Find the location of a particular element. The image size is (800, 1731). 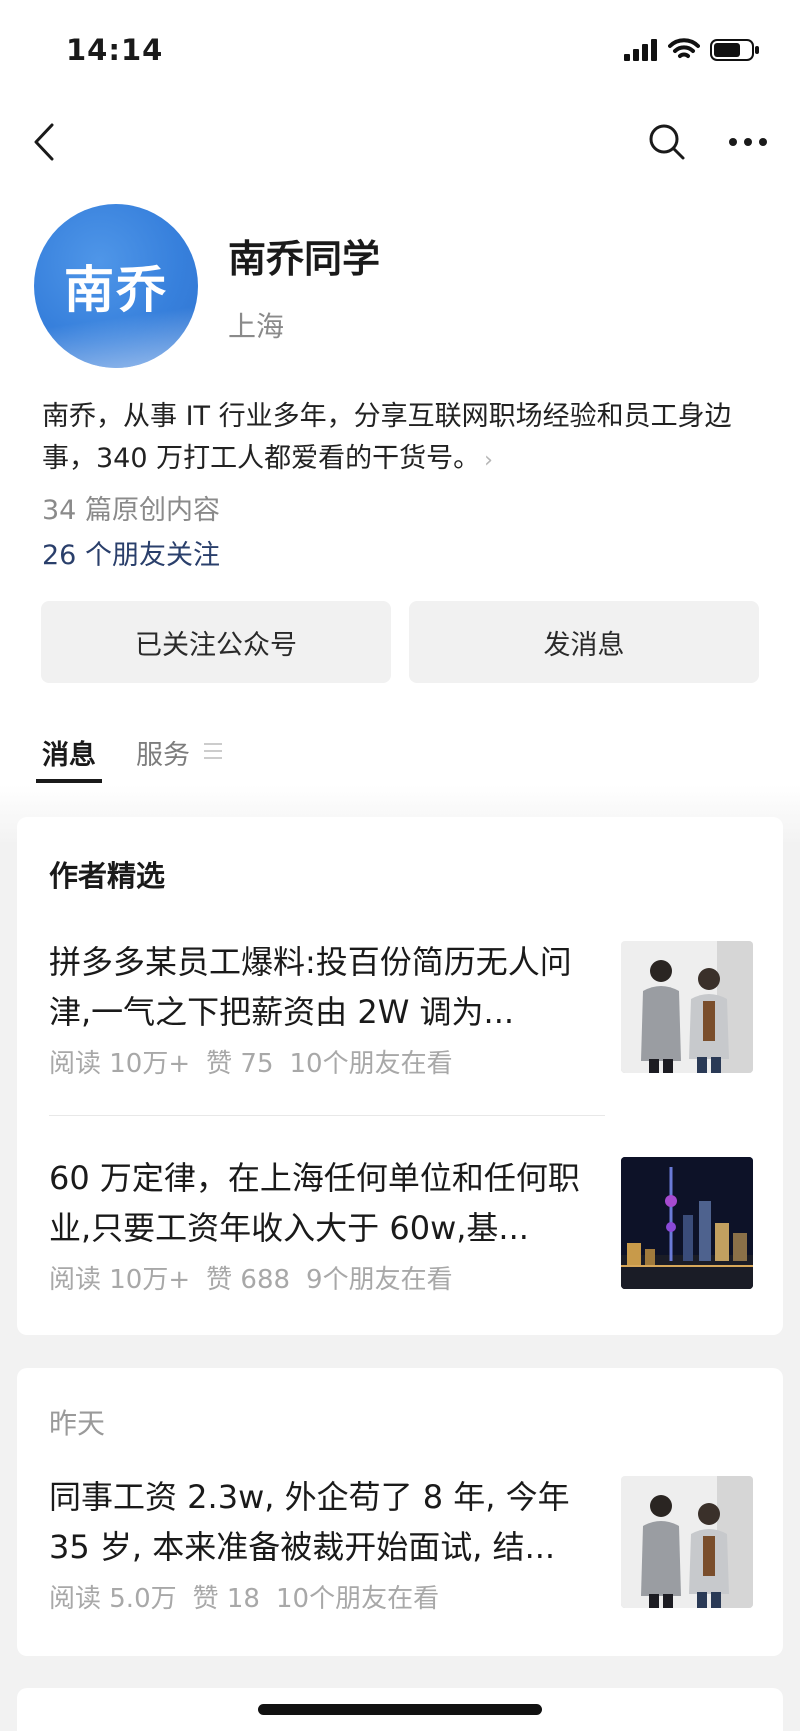

article-friends: 9个朋友在看 is located at coordinates (379, 1280).